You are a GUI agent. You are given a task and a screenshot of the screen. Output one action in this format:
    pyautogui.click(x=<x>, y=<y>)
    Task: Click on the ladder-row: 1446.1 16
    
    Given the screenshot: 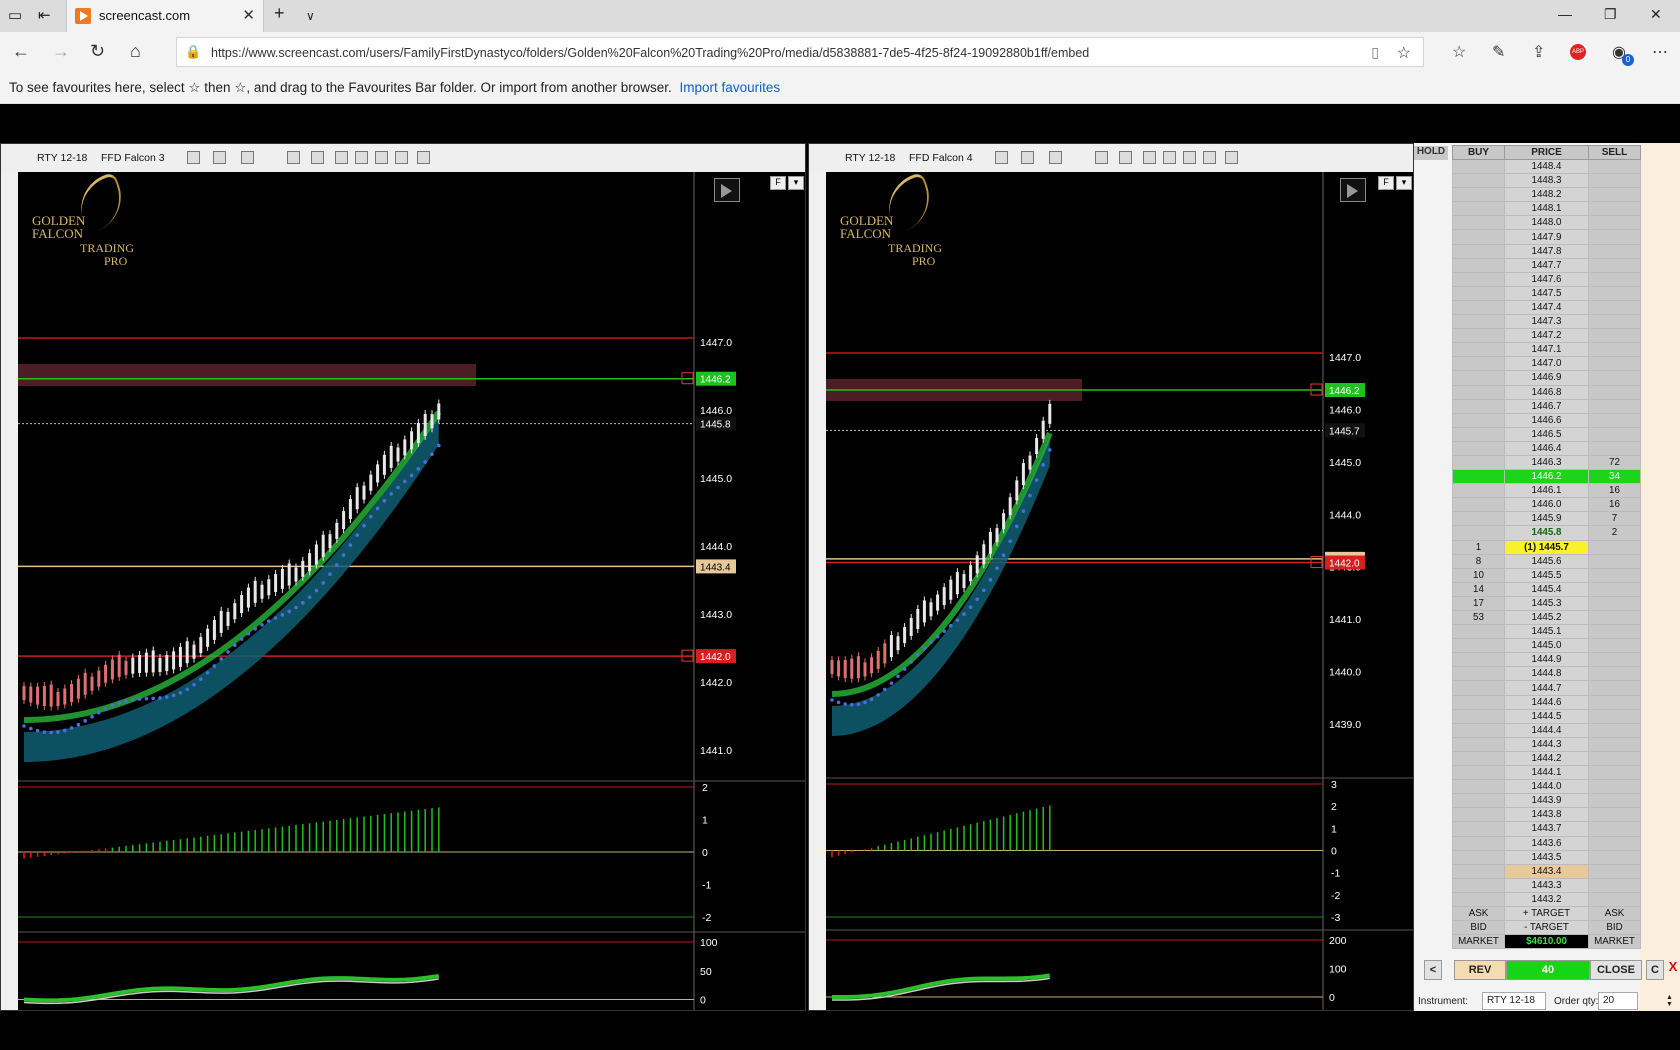 What is the action you would take?
    pyautogui.click(x=1546, y=491)
    